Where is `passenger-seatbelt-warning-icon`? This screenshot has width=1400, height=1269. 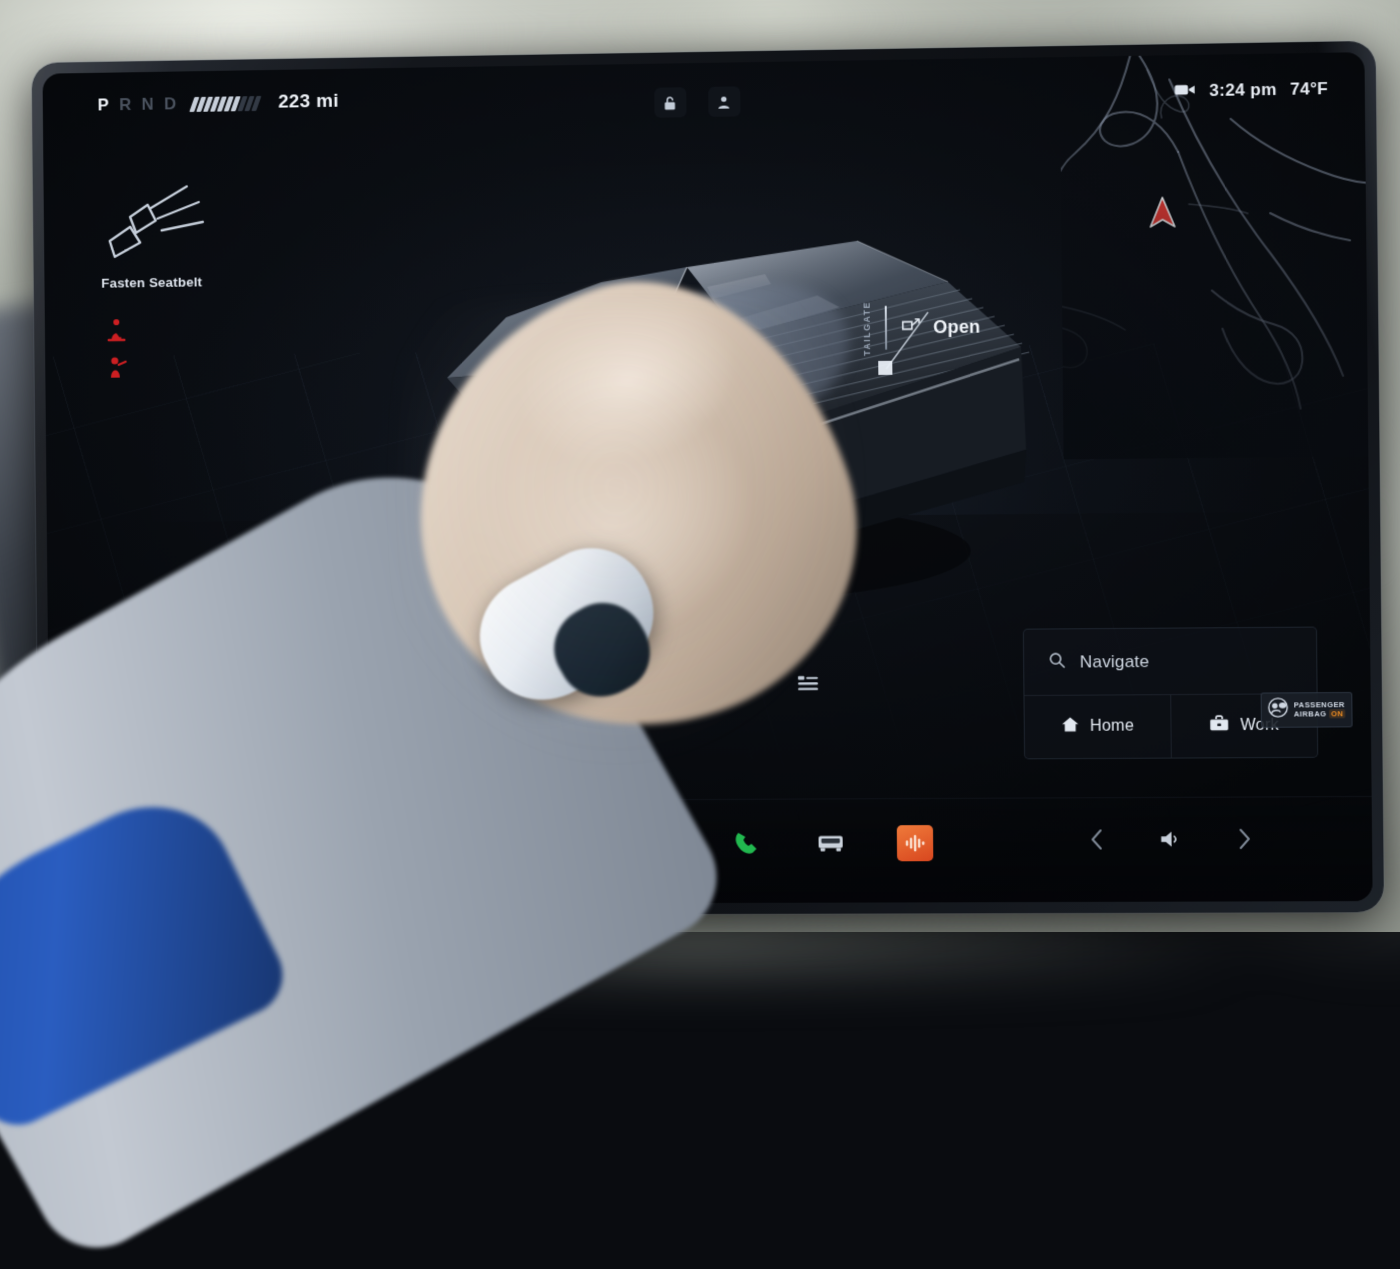
passenger-seatbelt-warning-icon is located at coordinates (117, 368).